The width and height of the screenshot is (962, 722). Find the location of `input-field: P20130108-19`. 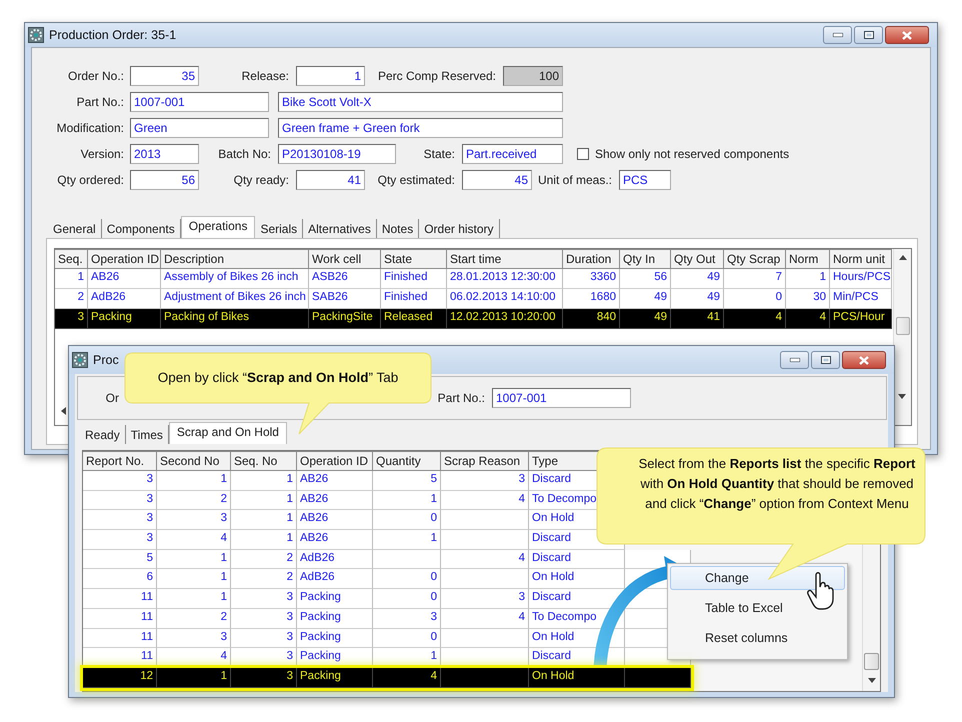

input-field: P20130108-19 is located at coordinates (337, 154).